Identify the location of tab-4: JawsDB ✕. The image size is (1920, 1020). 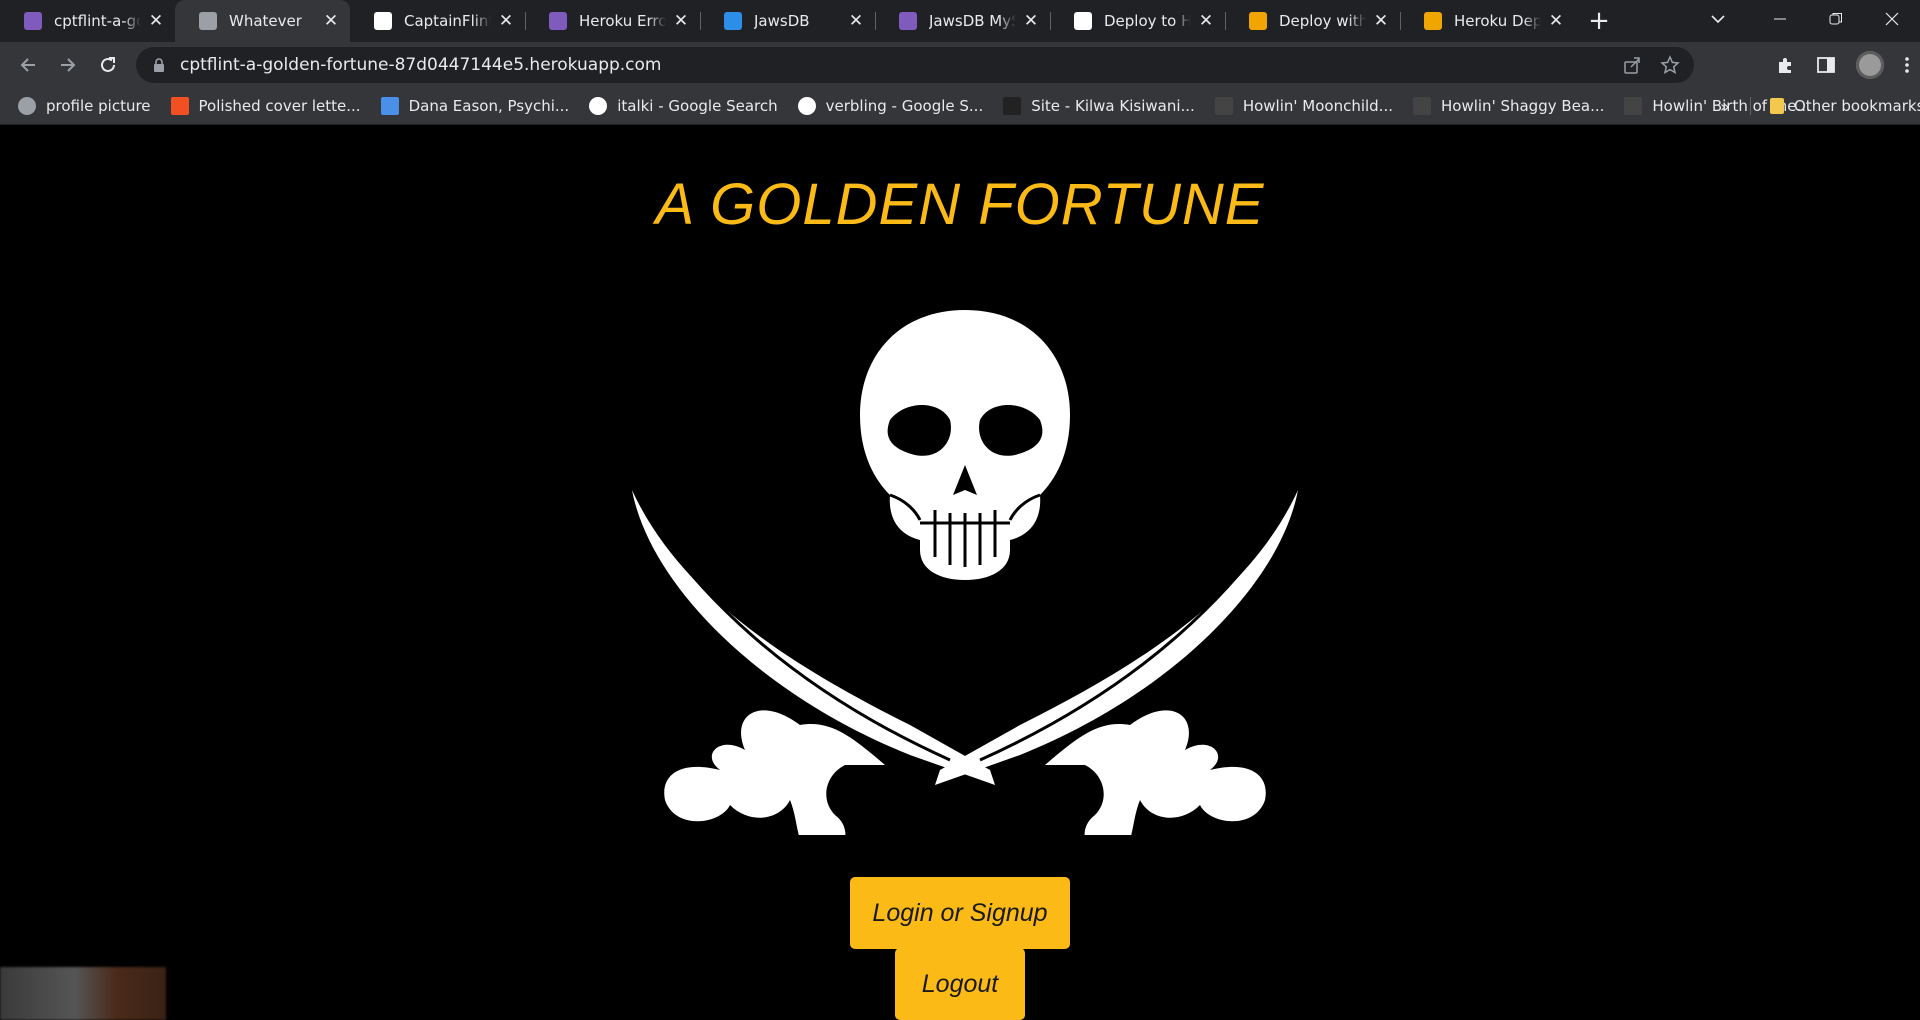
(787, 21).